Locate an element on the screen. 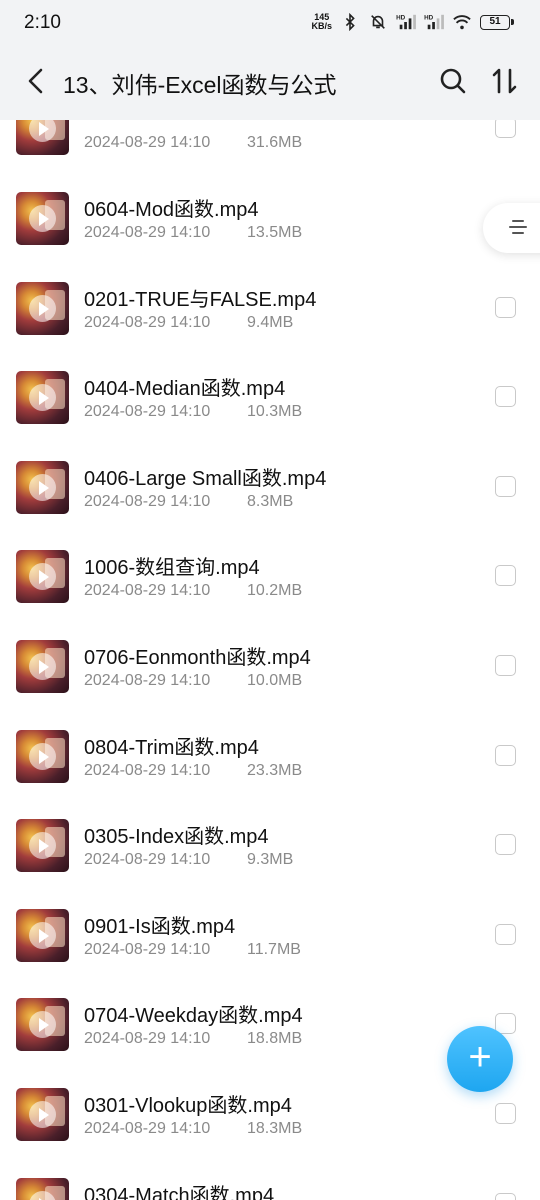  add-button: + is located at coordinates (480, 1059).